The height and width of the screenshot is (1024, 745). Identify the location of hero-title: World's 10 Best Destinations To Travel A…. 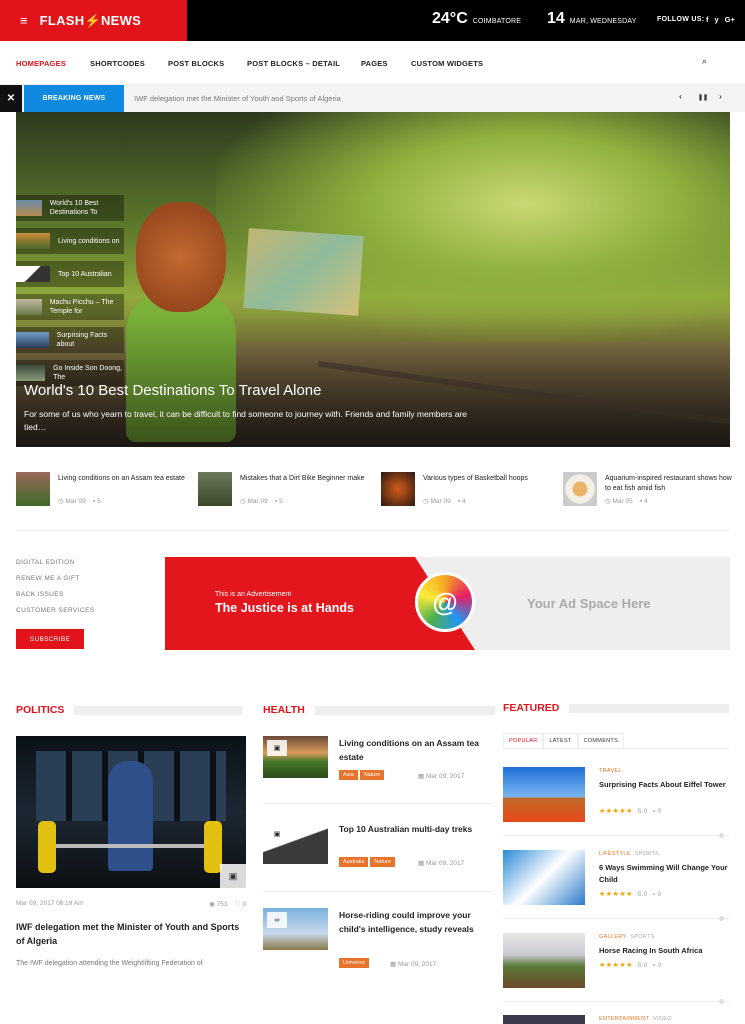
(172, 390).